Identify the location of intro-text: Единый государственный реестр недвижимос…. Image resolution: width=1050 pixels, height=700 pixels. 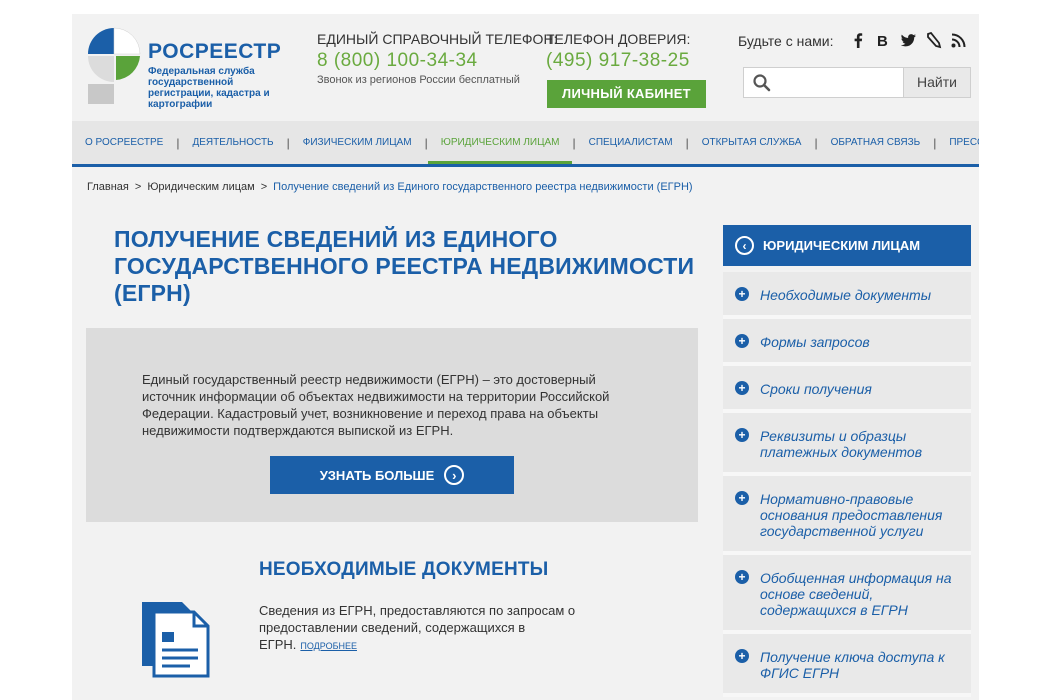
(376, 405).